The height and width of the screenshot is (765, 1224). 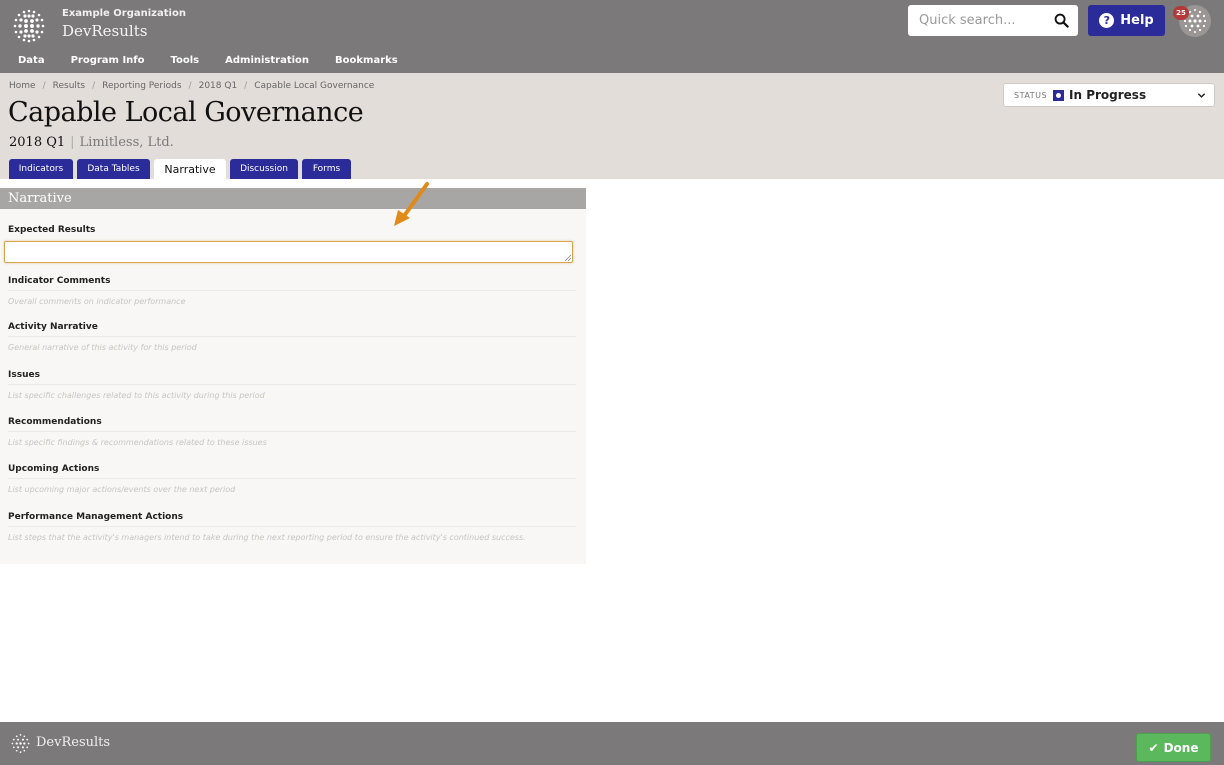 What do you see at coordinates (52, 230) in the screenshot?
I see `field-label: Expected Results` at bounding box center [52, 230].